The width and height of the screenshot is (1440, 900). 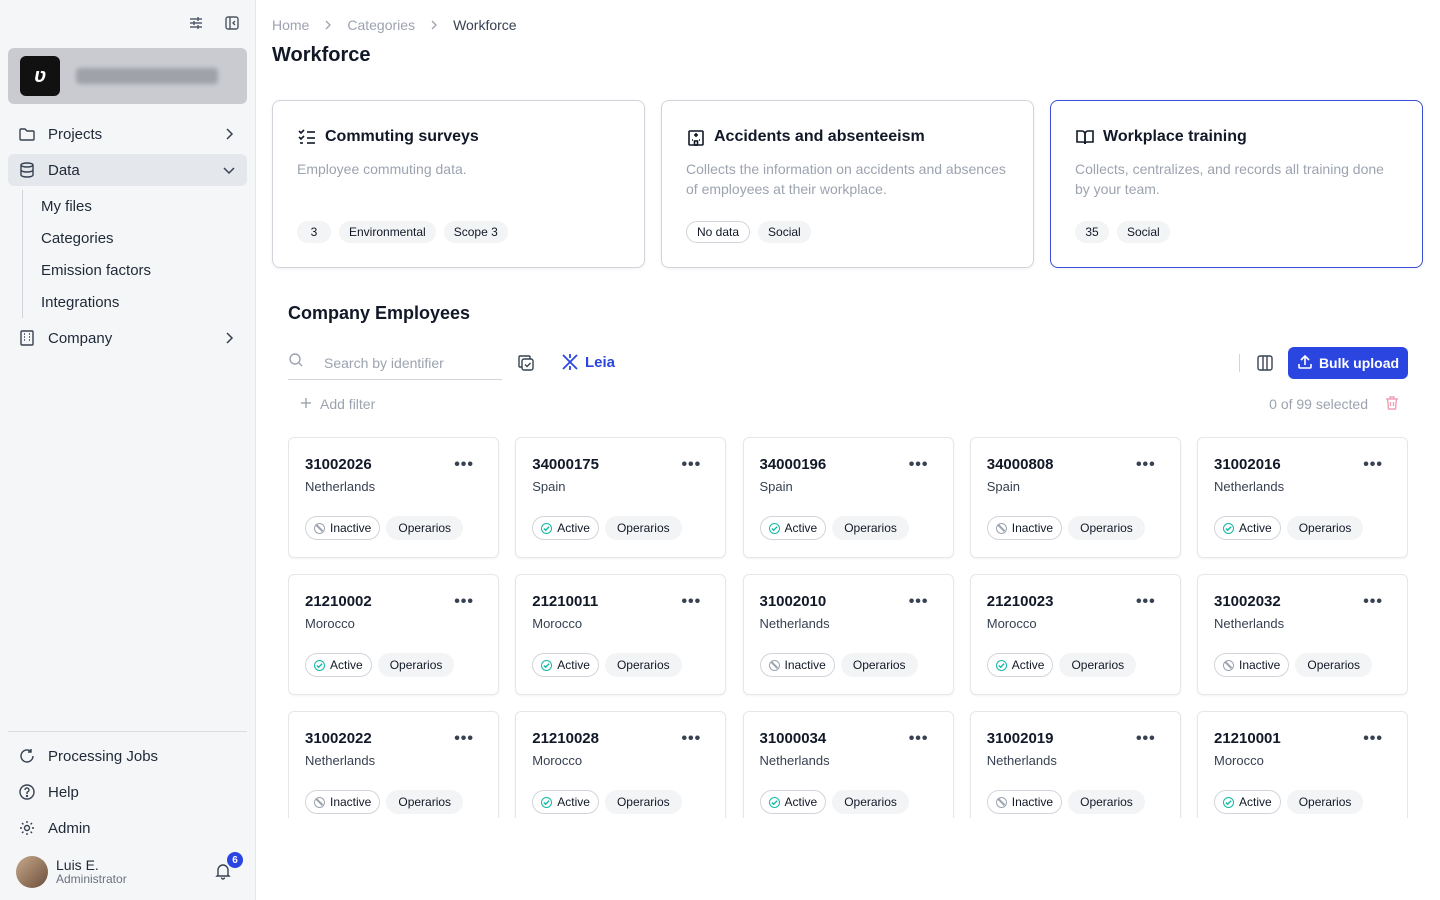 I want to click on category-tag: Social, so click(x=784, y=232).